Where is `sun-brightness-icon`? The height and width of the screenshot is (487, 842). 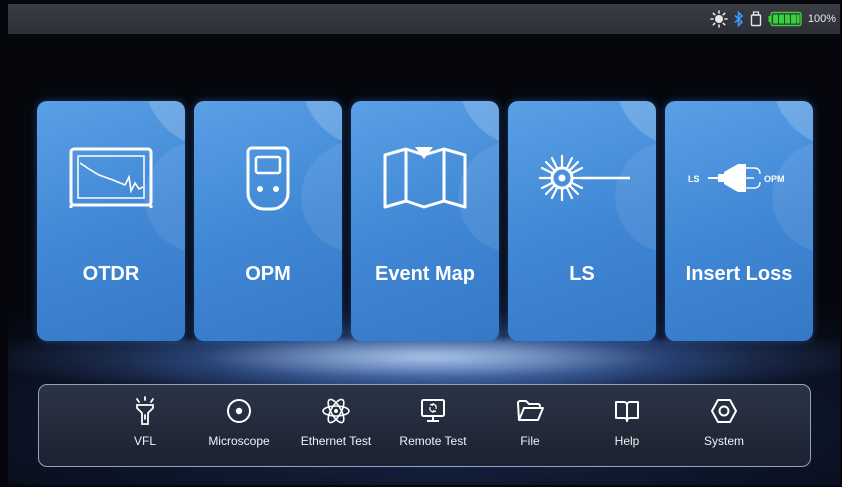
sun-brightness-icon is located at coordinates (719, 19).